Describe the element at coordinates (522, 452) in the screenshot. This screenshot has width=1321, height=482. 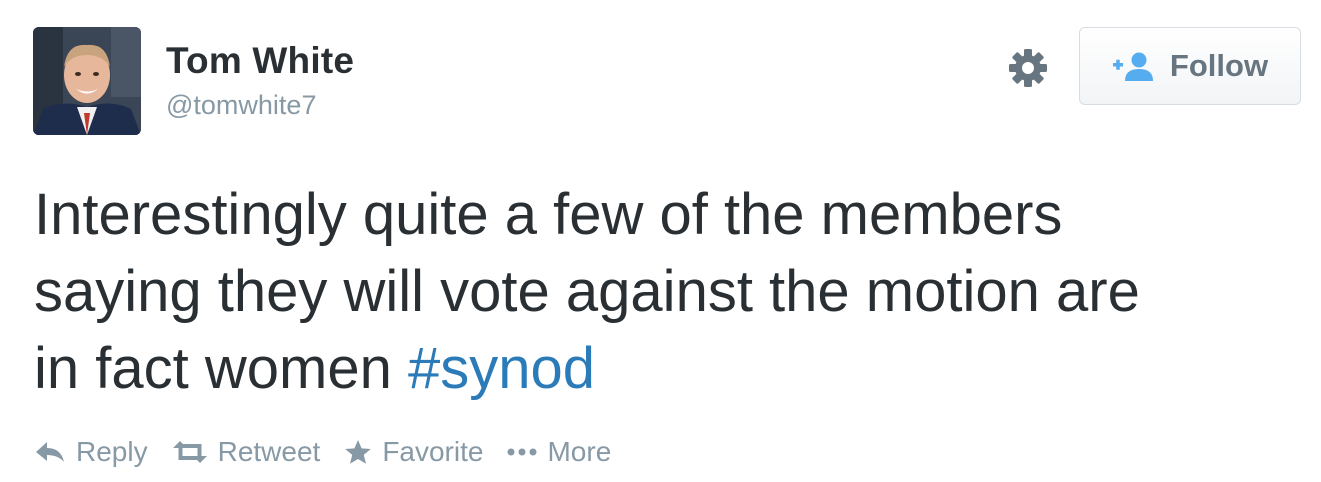
I see `dots-icon` at that location.